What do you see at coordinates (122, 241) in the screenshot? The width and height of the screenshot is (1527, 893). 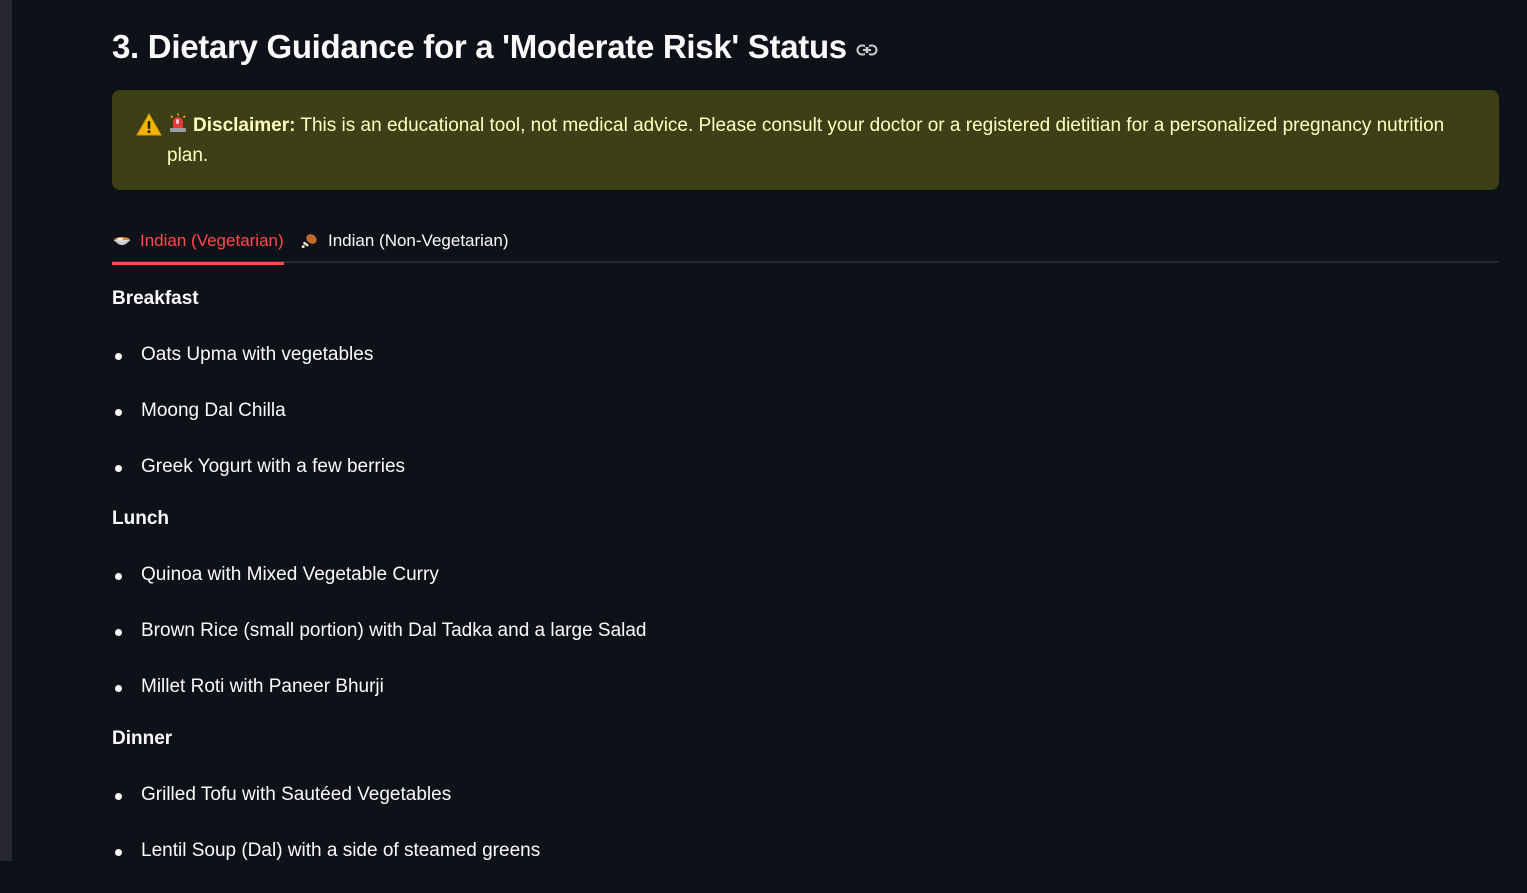 I see `curry-bowl-icon` at bounding box center [122, 241].